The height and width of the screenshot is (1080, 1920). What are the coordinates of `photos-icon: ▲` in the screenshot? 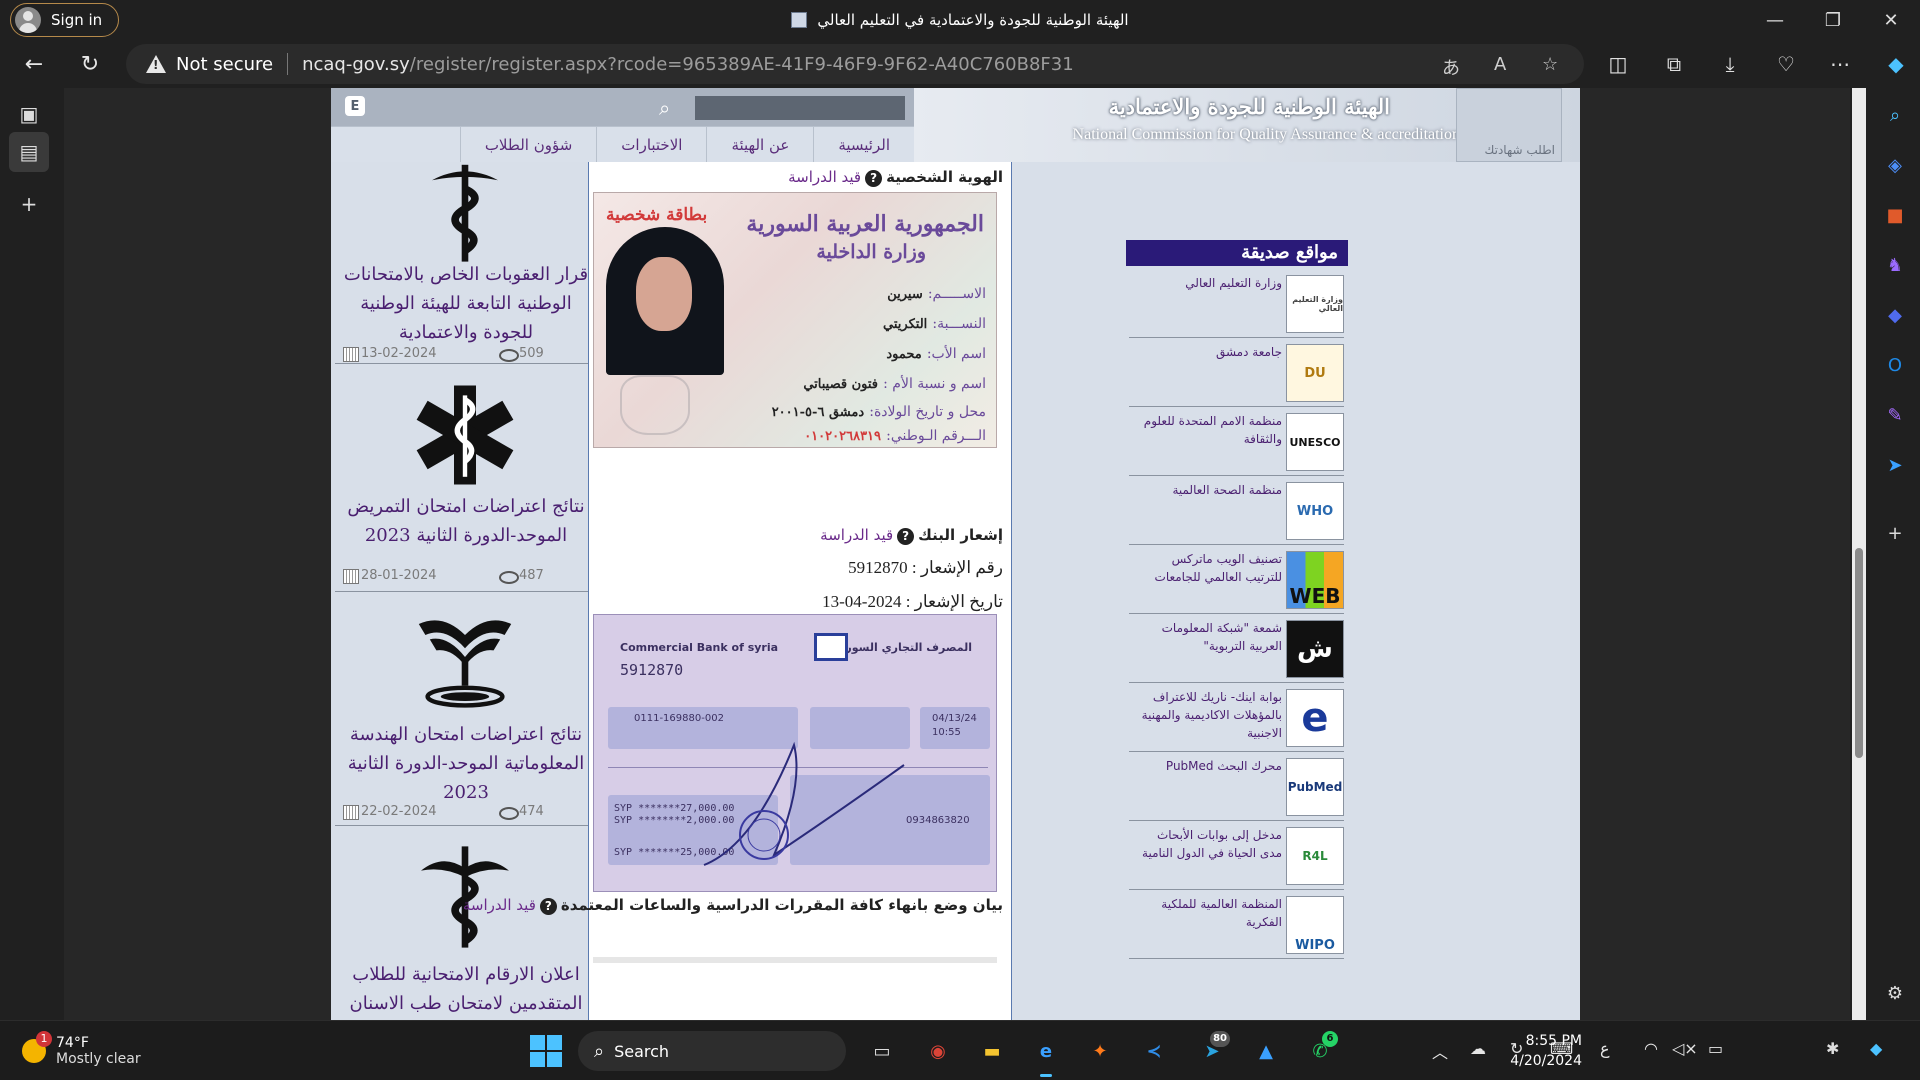 It's located at (1266, 1051).